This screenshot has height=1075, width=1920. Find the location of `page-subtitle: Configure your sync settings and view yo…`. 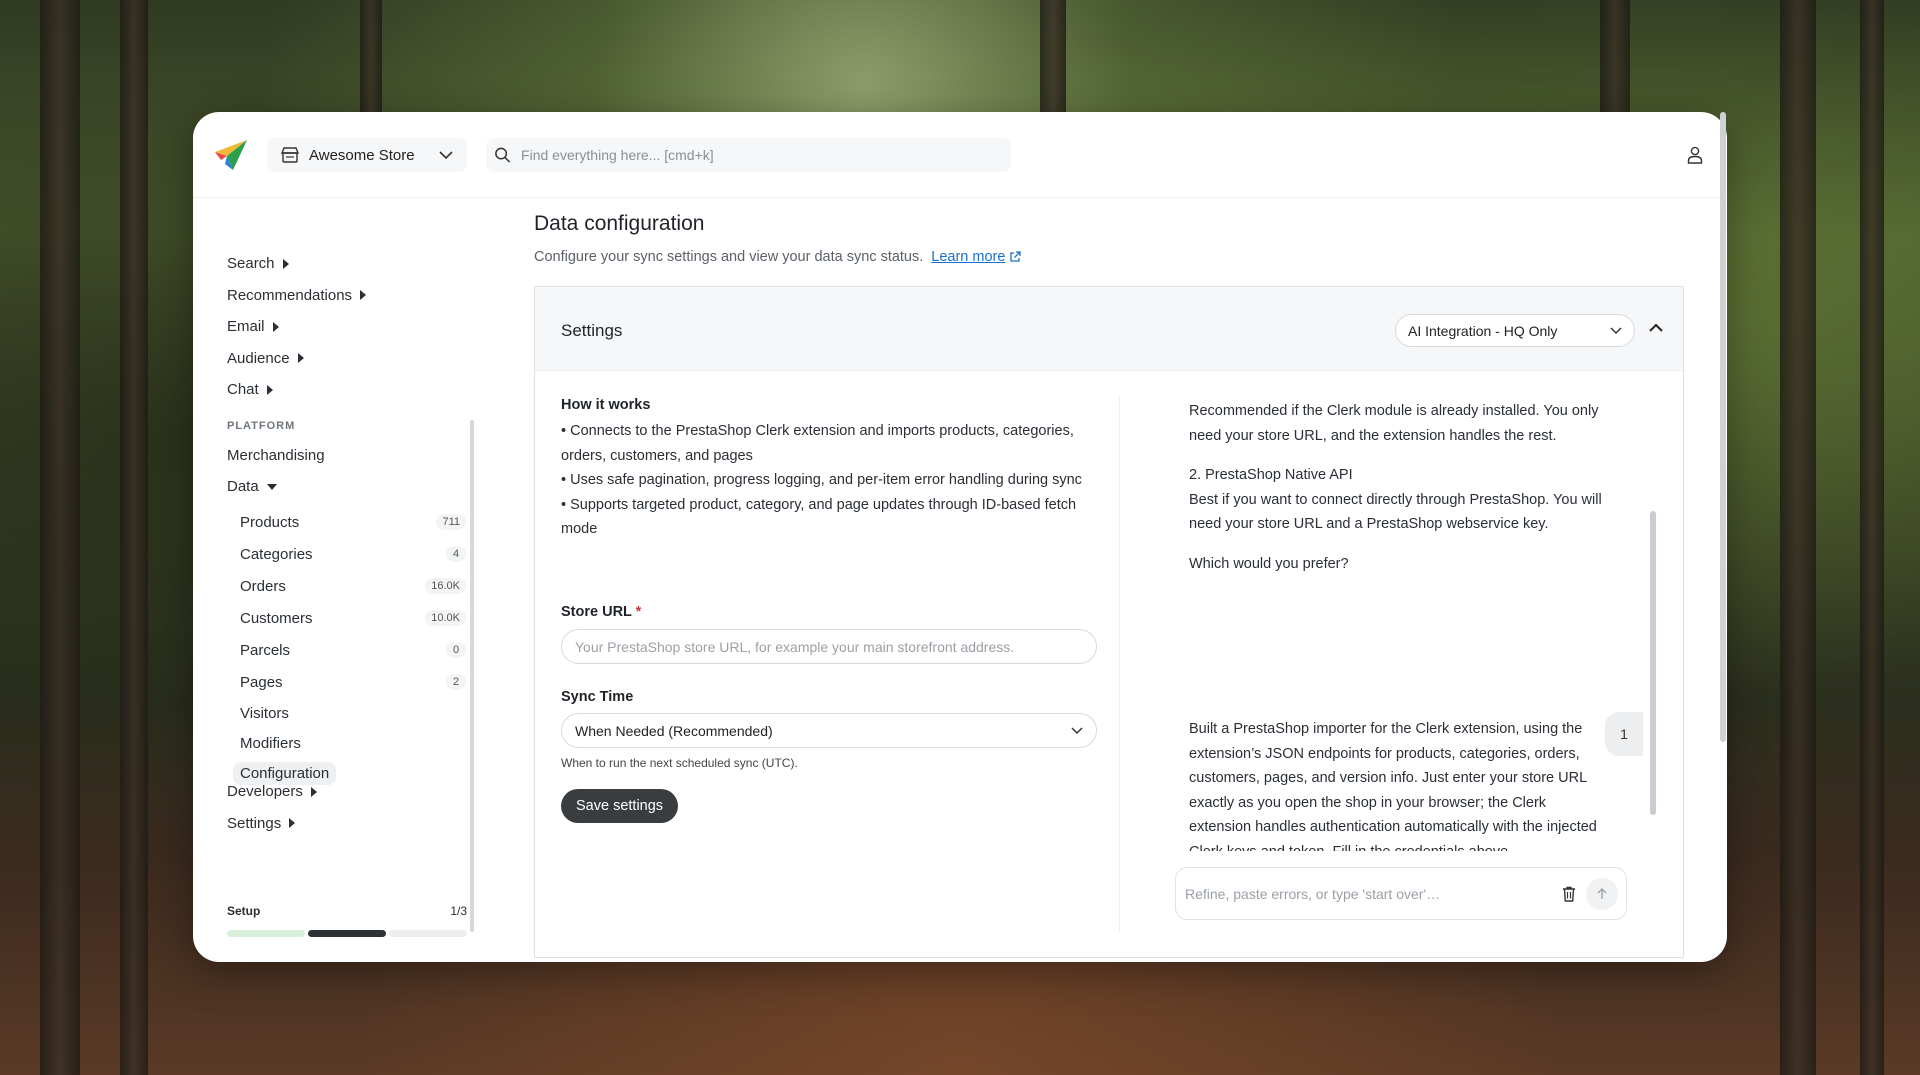

page-subtitle: Configure your sync settings and view yo… is located at coordinates (778, 257).